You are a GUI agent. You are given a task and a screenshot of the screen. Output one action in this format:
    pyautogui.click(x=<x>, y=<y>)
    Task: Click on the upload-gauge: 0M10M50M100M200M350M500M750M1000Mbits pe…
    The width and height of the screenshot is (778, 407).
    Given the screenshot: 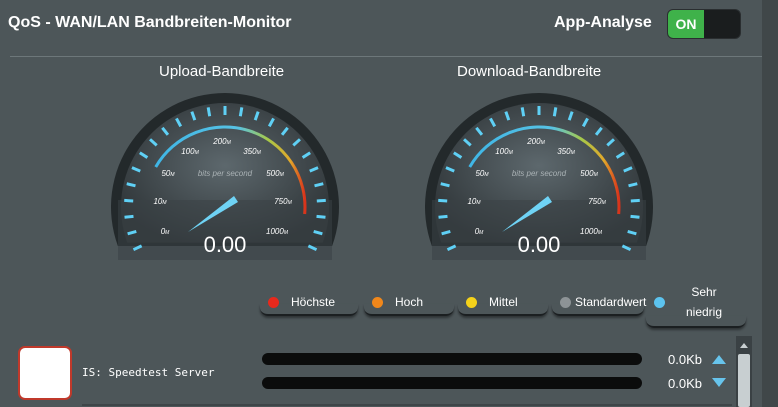 What is the action you would take?
    pyautogui.click(x=224, y=176)
    